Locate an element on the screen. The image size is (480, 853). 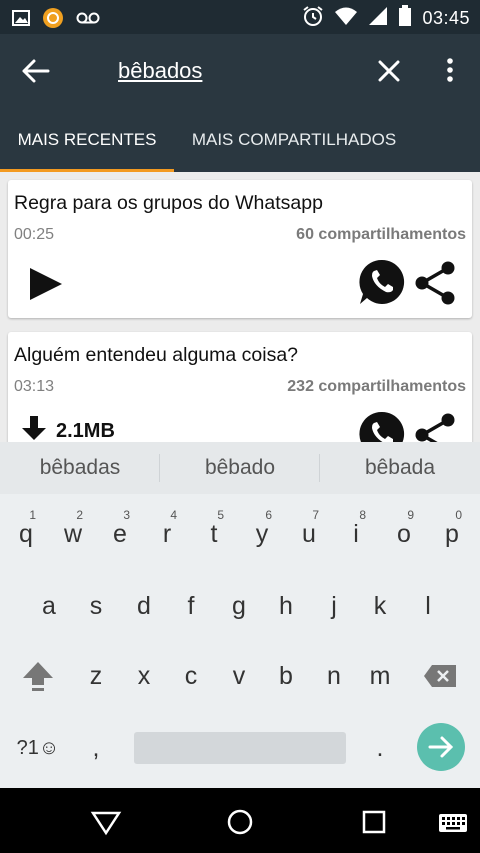
nav-recents-icon is located at coordinates (374, 822).